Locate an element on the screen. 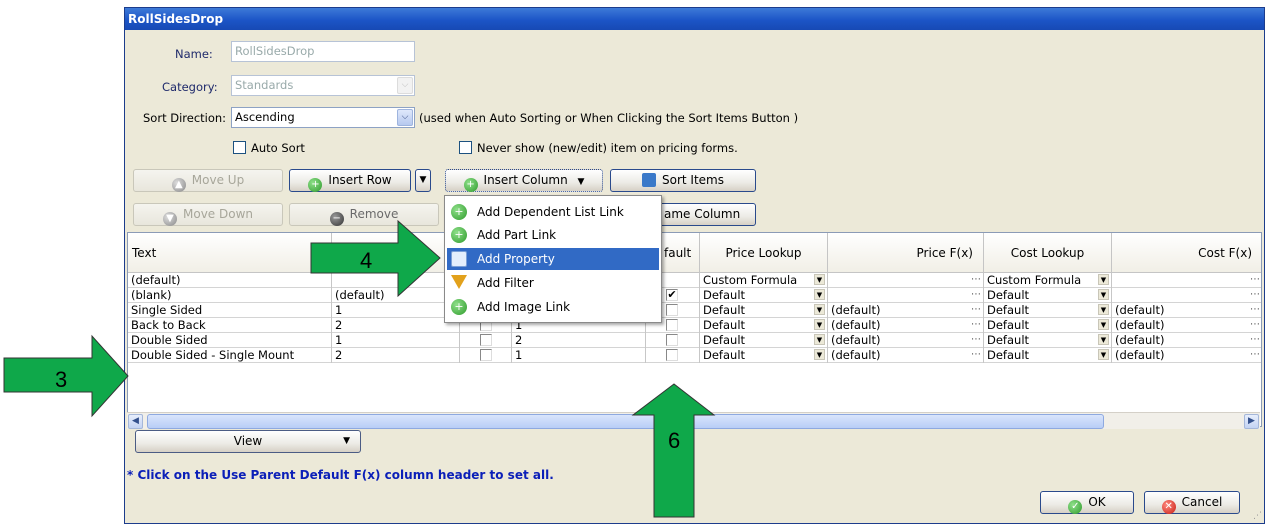 The width and height of the screenshot is (1271, 527). annotation-label-6: 6 is located at coordinates (674, 440).